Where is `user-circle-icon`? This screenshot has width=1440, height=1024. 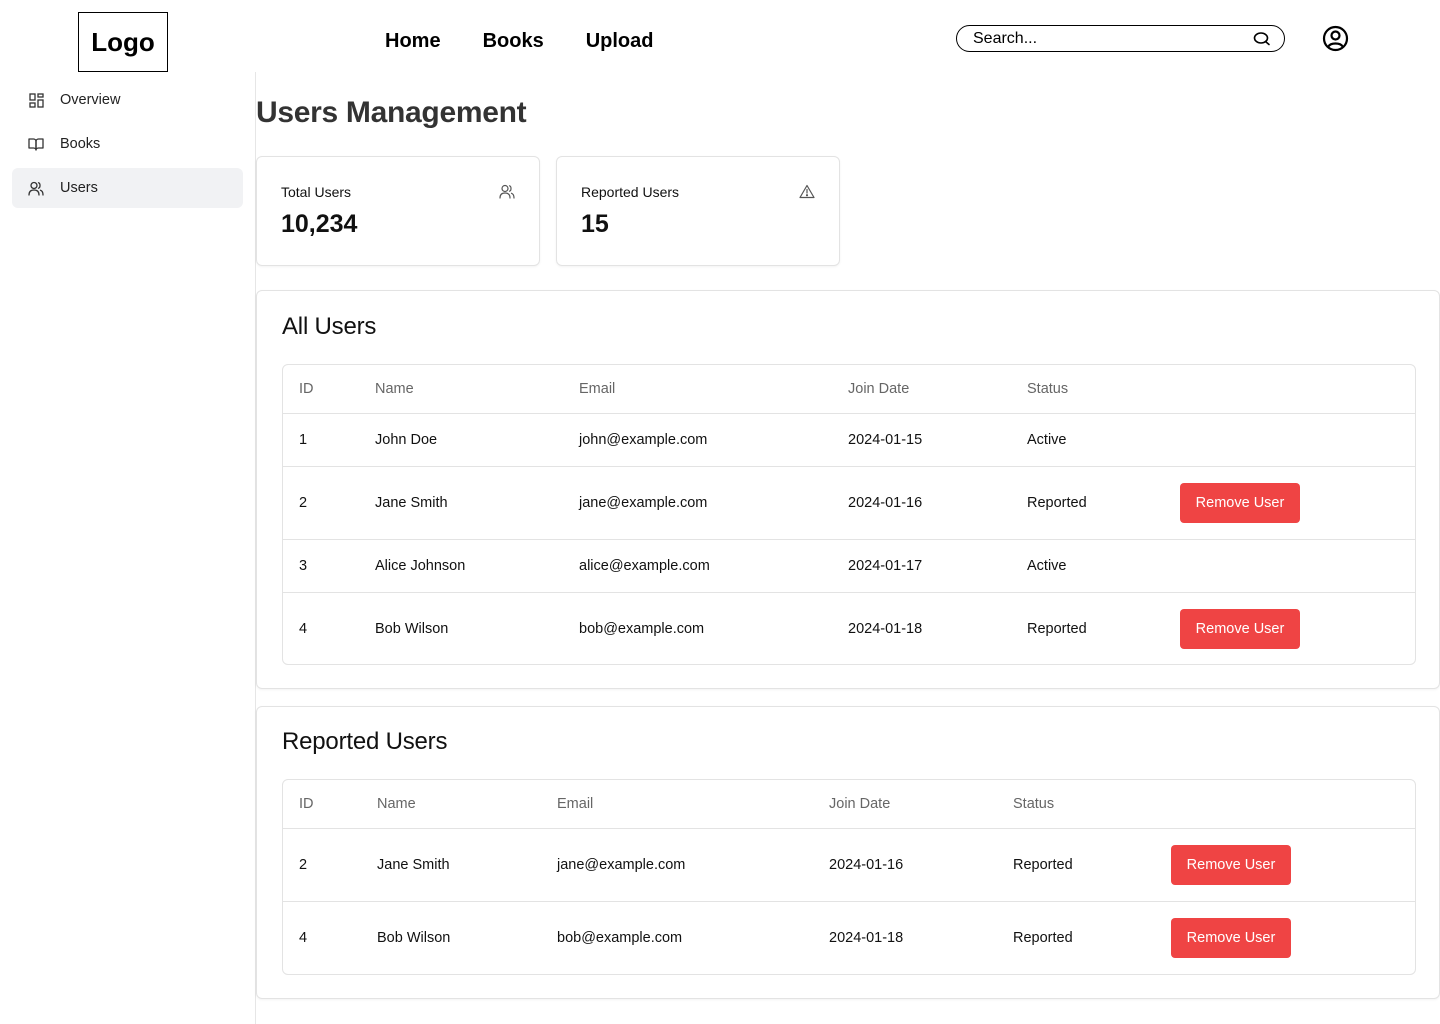
user-circle-icon is located at coordinates (1335, 38).